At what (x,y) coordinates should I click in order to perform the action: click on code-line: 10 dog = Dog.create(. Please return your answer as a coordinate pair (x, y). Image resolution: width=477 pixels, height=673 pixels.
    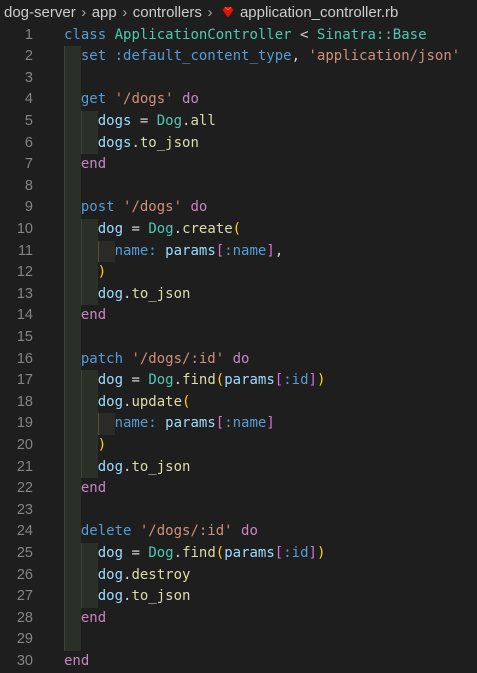
    Looking at the image, I should click on (238, 230).